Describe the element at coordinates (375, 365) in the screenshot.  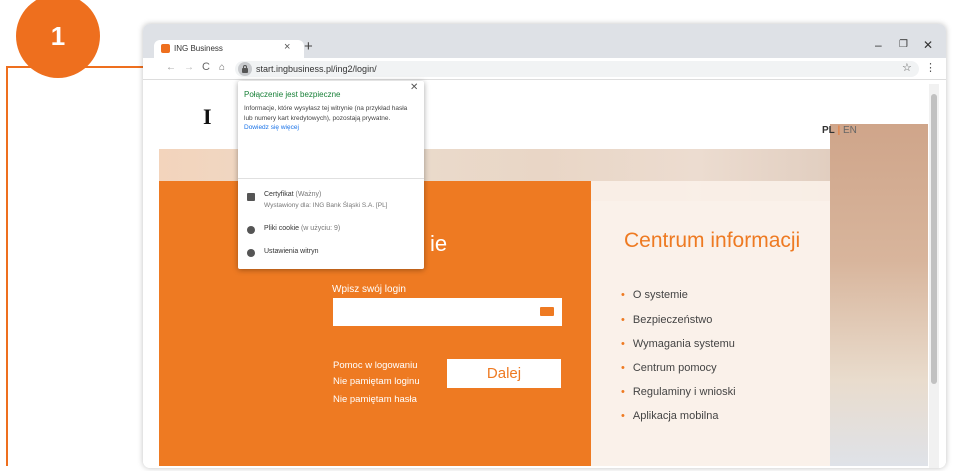
I see `help-login-link: Pomoc w logowaniu` at that location.